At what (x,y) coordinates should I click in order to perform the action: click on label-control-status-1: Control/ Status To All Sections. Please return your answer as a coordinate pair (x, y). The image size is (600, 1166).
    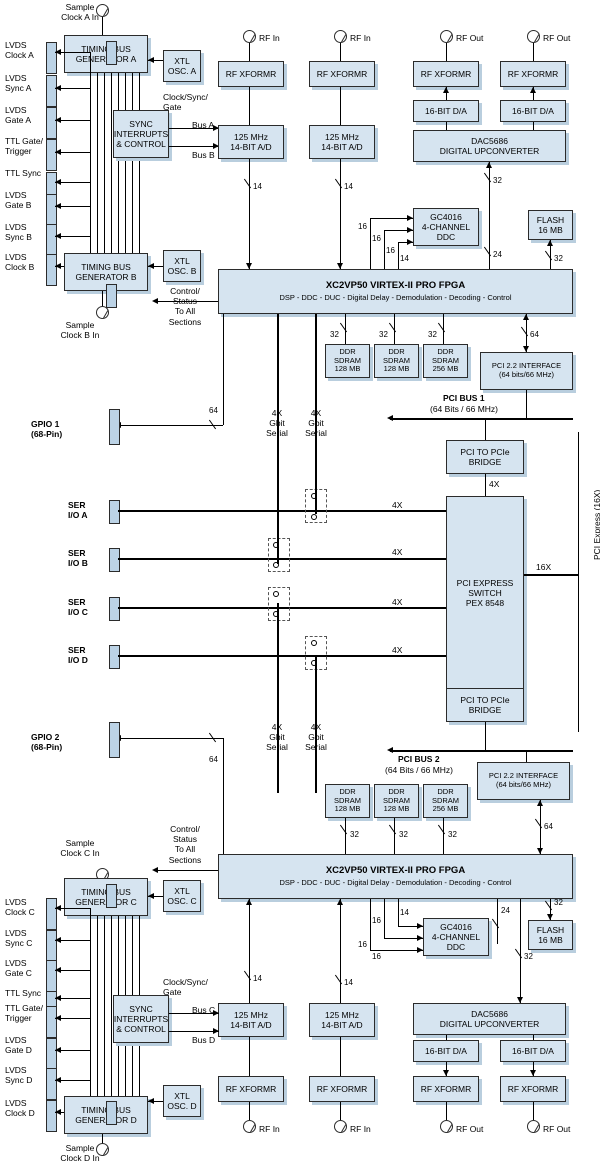
    Looking at the image, I should click on (185, 306).